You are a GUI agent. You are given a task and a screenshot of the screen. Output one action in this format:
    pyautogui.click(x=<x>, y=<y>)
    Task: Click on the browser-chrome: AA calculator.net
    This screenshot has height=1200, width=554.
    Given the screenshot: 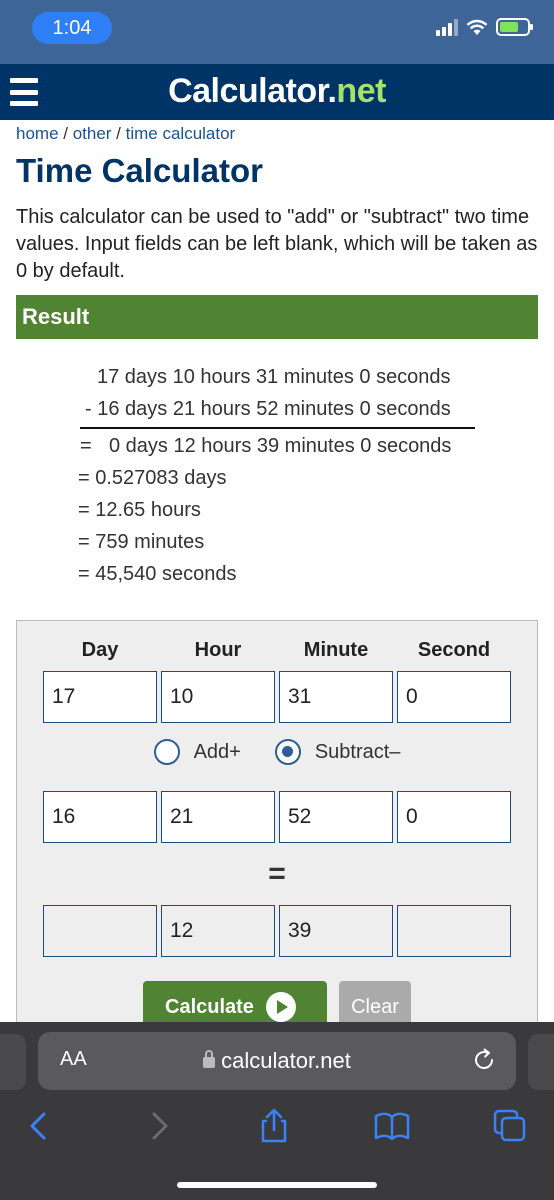 What is the action you would take?
    pyautogui.click(x=277, y=1111)
    